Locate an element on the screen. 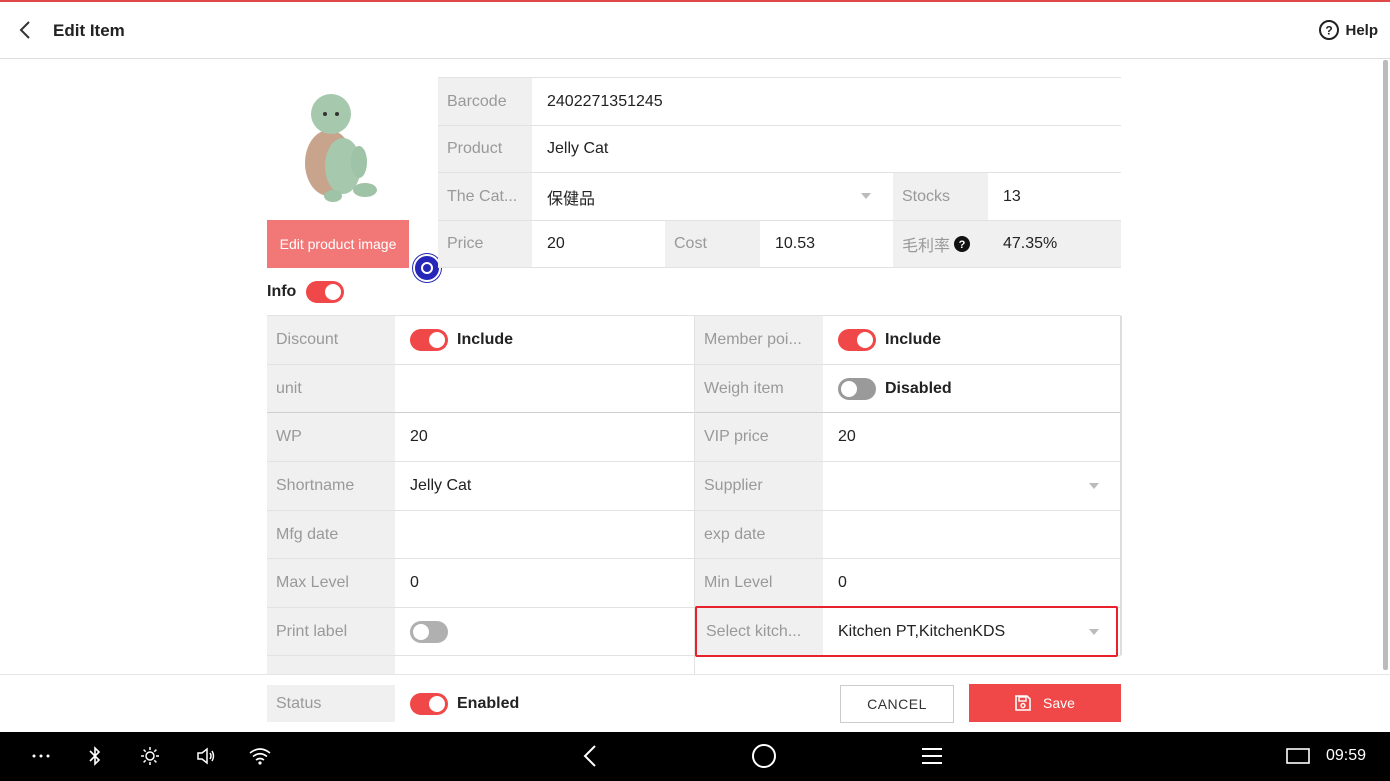 The width and height of the screenshot is (1390, 781). unit-field is located at coordinates (544, 388).